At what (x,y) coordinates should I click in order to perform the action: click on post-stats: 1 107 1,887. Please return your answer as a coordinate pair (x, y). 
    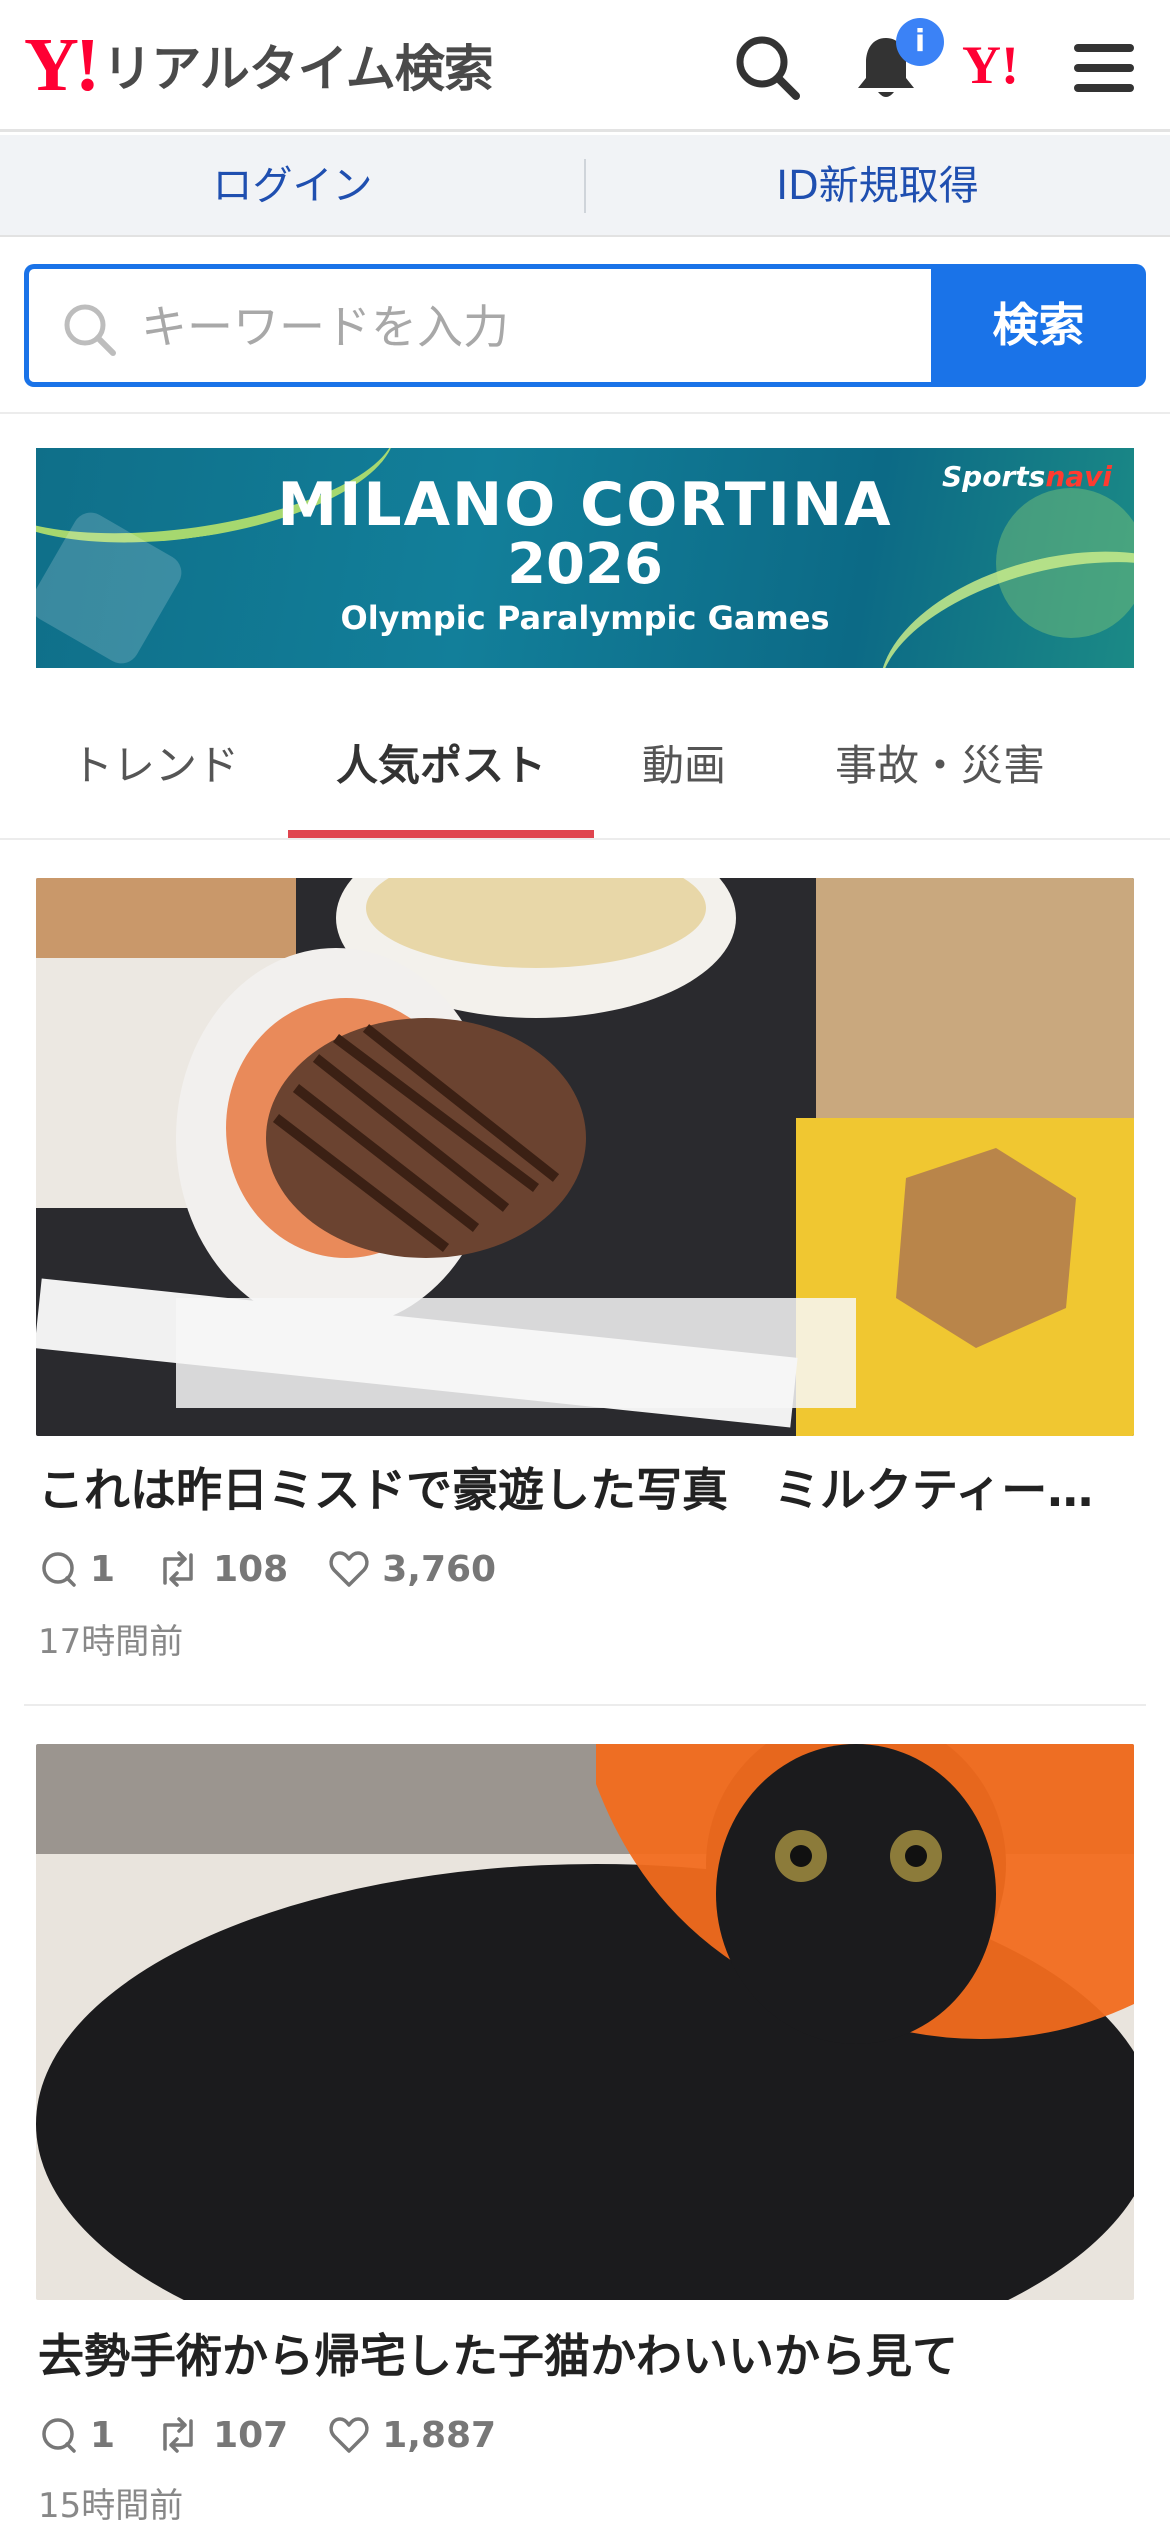
    Looking at the image, I should click on (287, 2435).